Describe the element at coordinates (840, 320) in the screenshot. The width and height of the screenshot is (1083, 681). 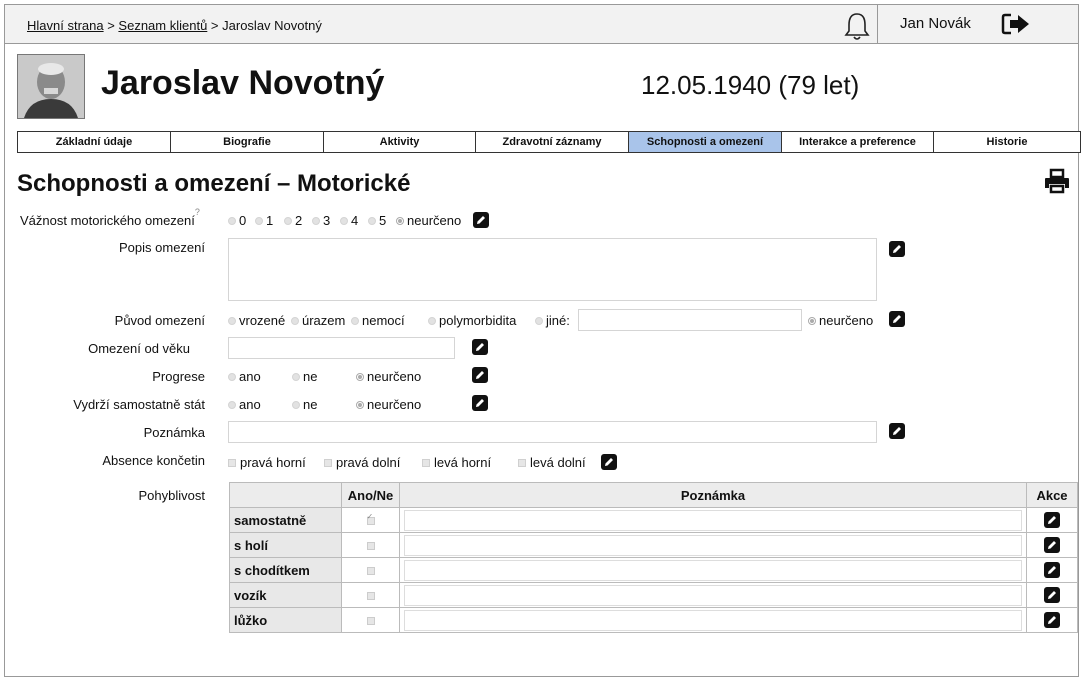
I see `origin-option-undetermined: neurčeno` at that location.